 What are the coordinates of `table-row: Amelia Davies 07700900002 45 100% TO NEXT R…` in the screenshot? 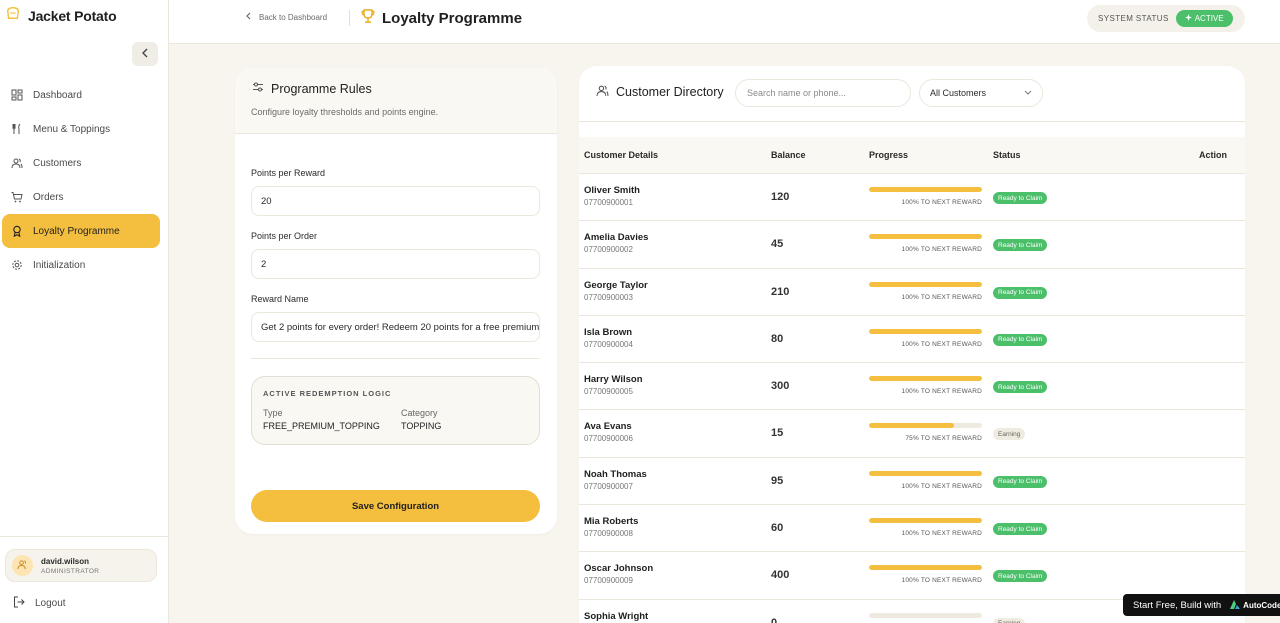 It's located at (912, 245).